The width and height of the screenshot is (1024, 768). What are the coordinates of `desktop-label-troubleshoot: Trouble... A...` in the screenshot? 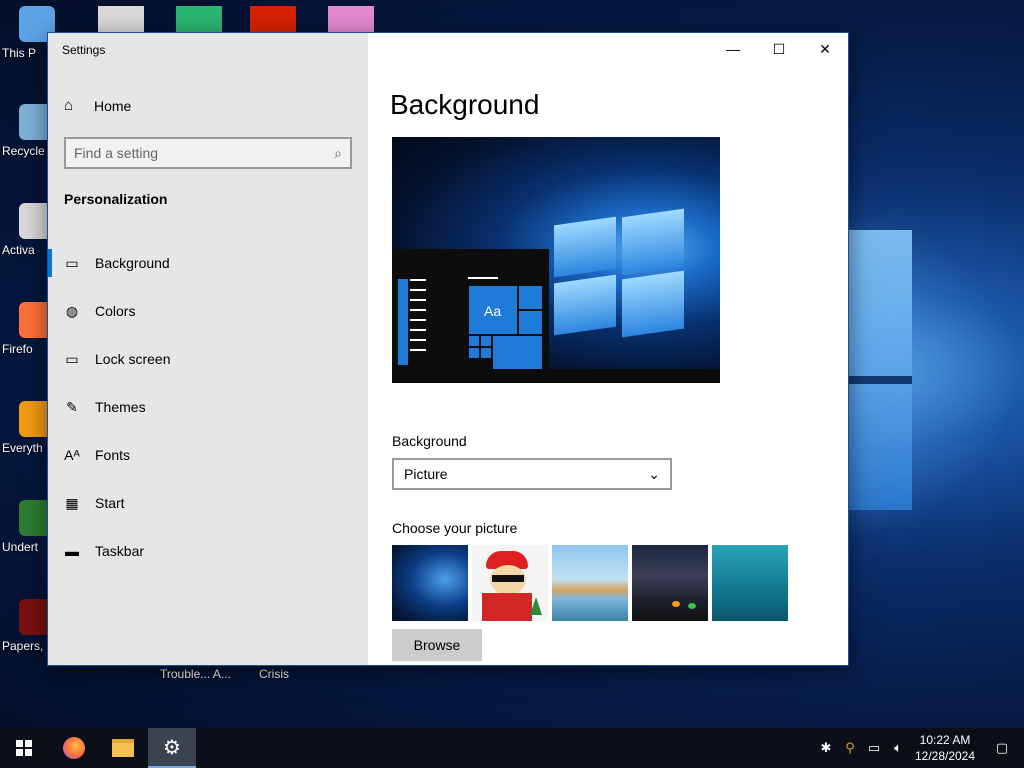 It's located at (195, 674).